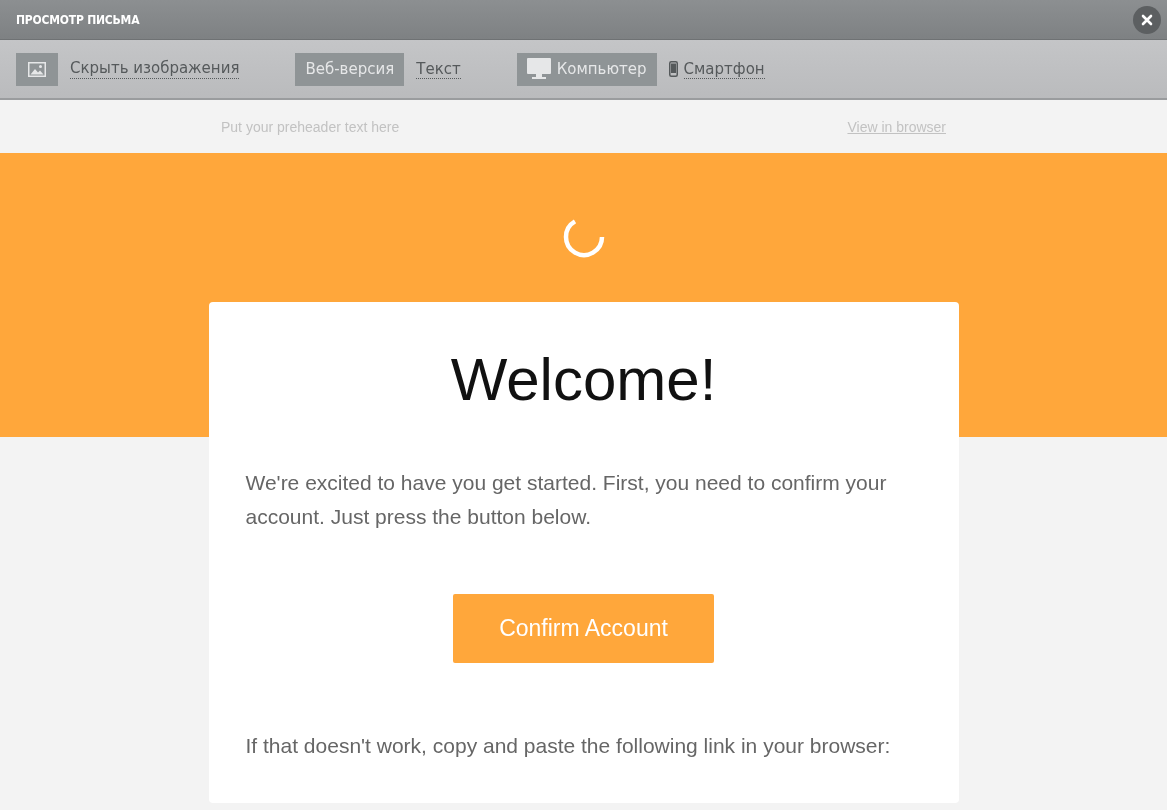 This screenshot has width=1167, height=810. I want to click on close-button, so click(1147, 19).